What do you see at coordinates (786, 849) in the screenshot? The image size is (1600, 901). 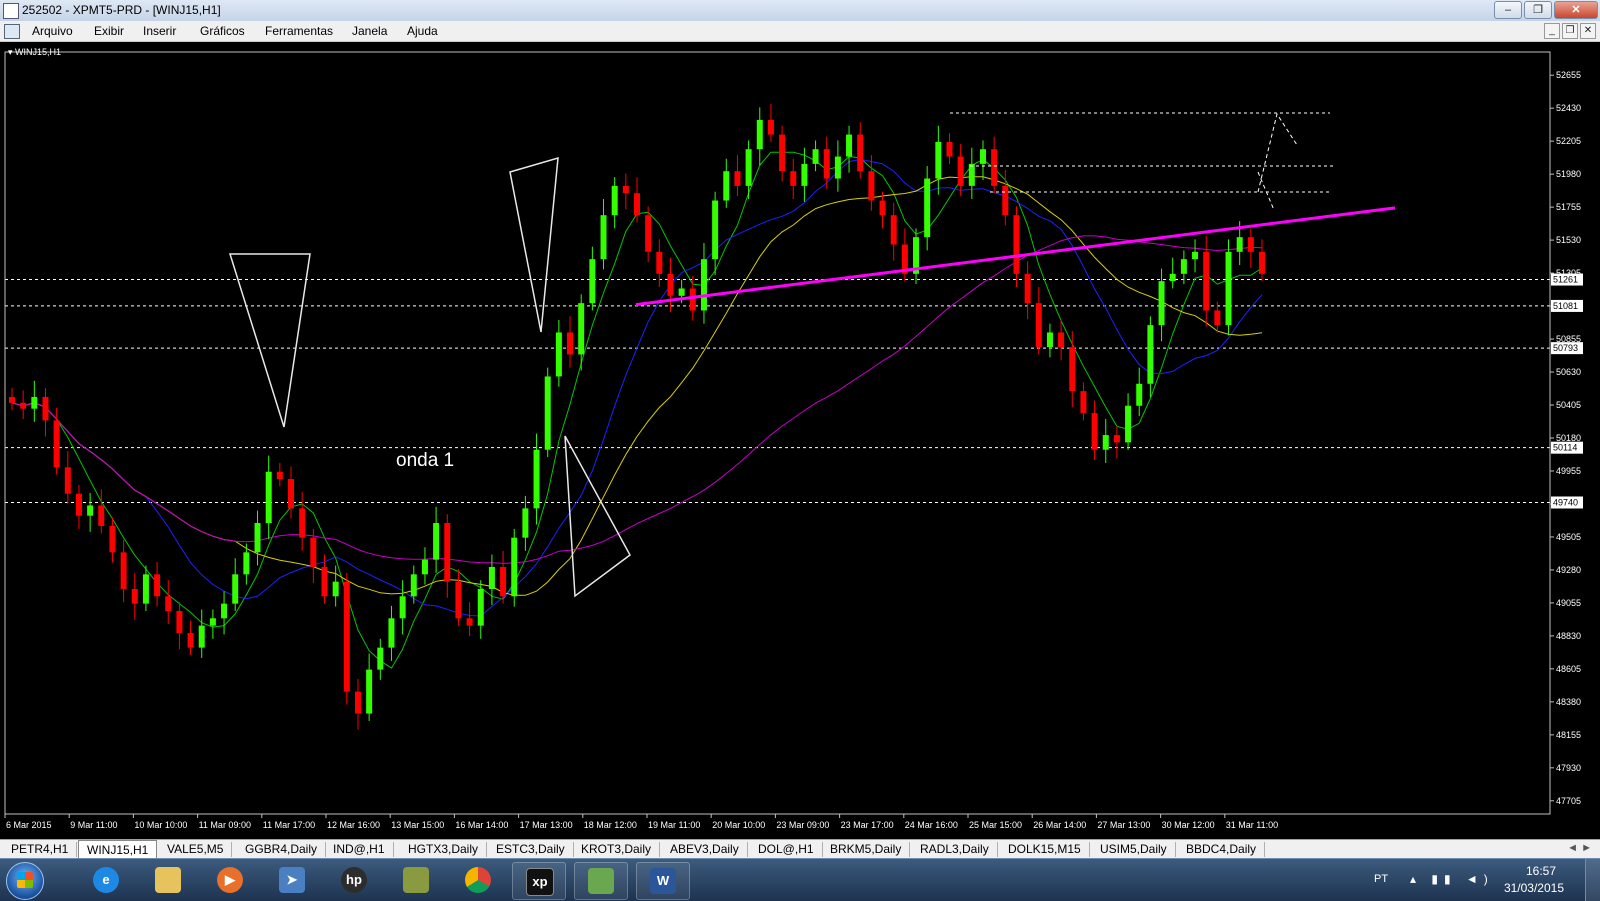 I see `tab-dol: DOL@,H1` at bounding box center [786, 849].